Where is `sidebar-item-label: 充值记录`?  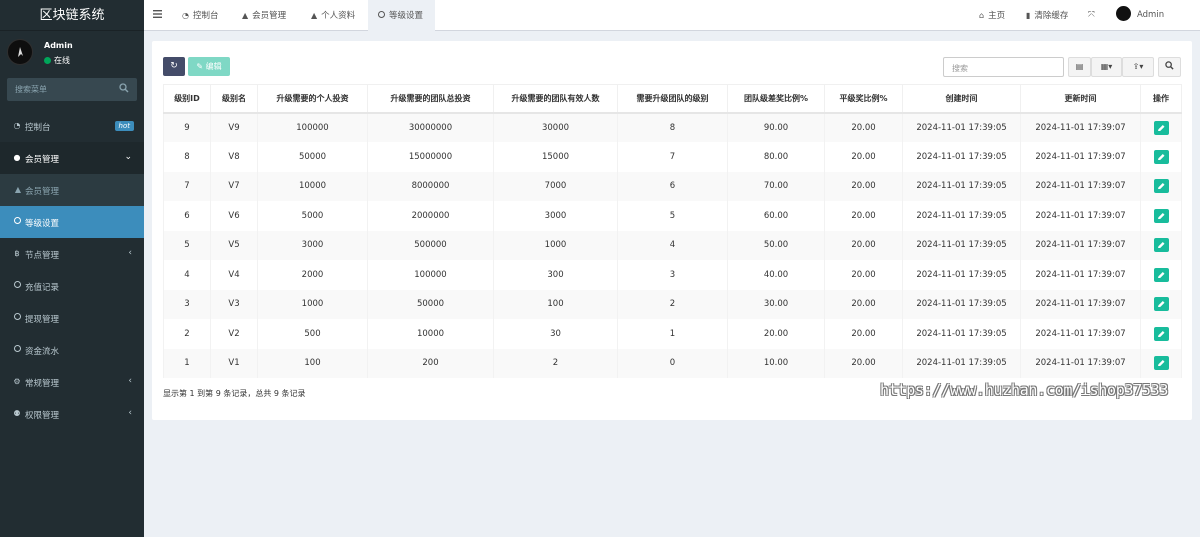
sidebar-item-label: 充值记录 is located at coordinates (42, 288).